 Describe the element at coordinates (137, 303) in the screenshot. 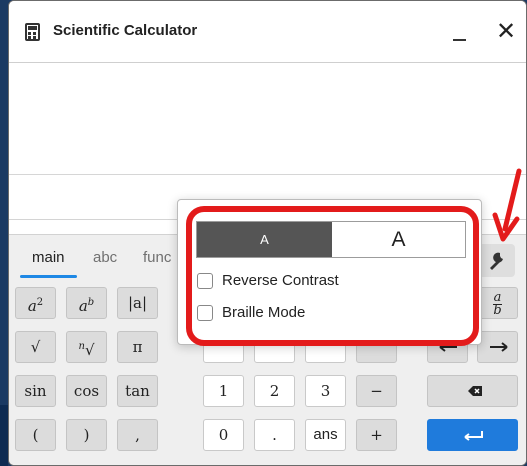

I see `abs-key: |a|` at that location.